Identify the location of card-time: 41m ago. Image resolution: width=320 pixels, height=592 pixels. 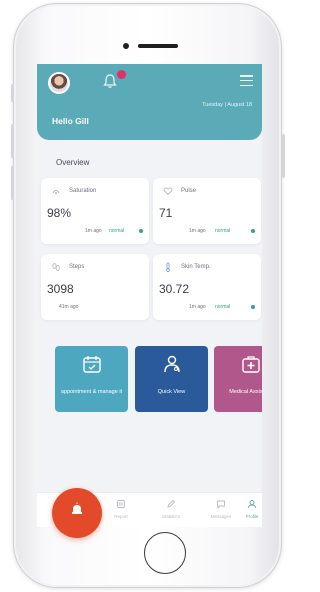
(69, 307).